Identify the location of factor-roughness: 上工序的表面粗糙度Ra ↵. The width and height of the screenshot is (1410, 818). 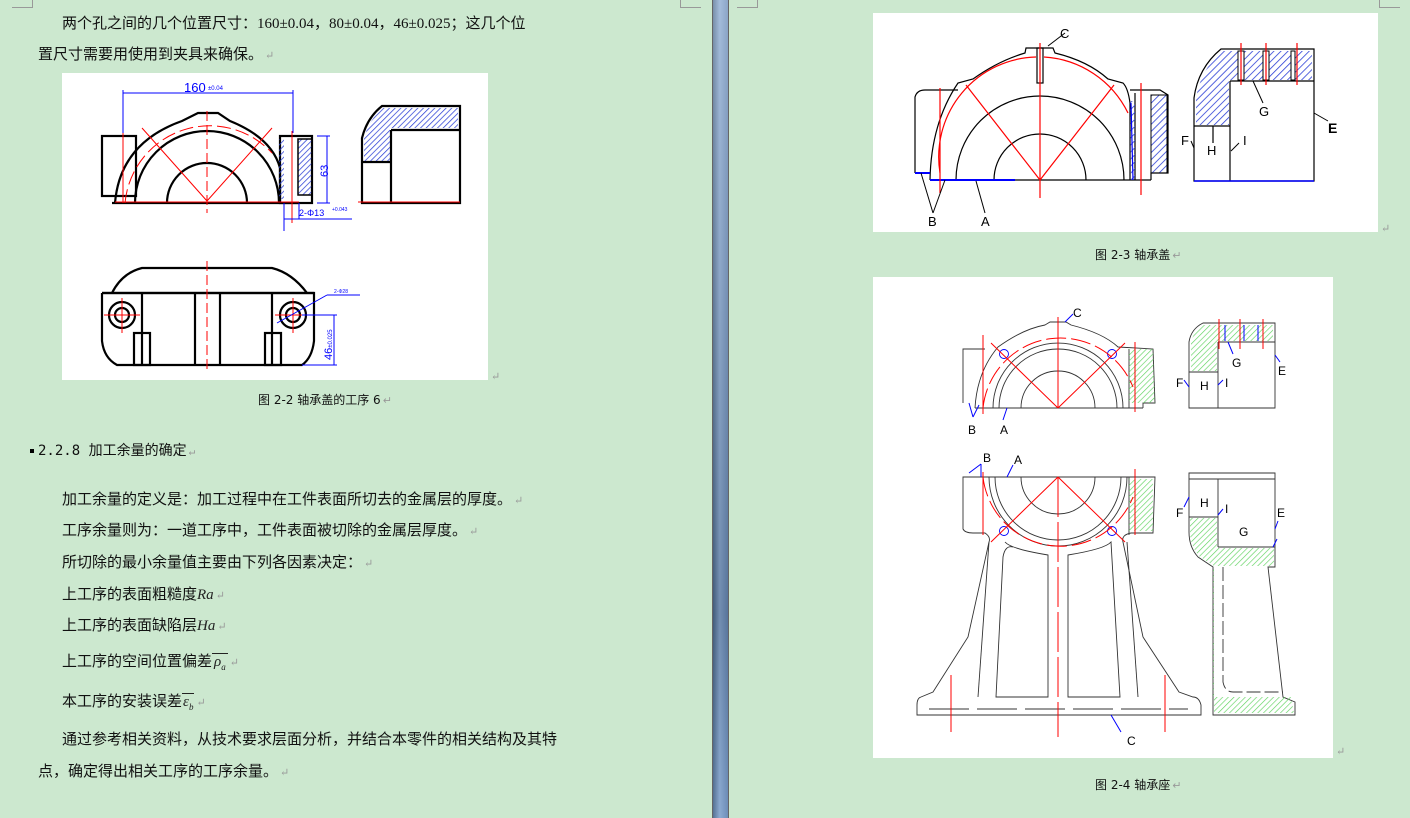
(143, 595).